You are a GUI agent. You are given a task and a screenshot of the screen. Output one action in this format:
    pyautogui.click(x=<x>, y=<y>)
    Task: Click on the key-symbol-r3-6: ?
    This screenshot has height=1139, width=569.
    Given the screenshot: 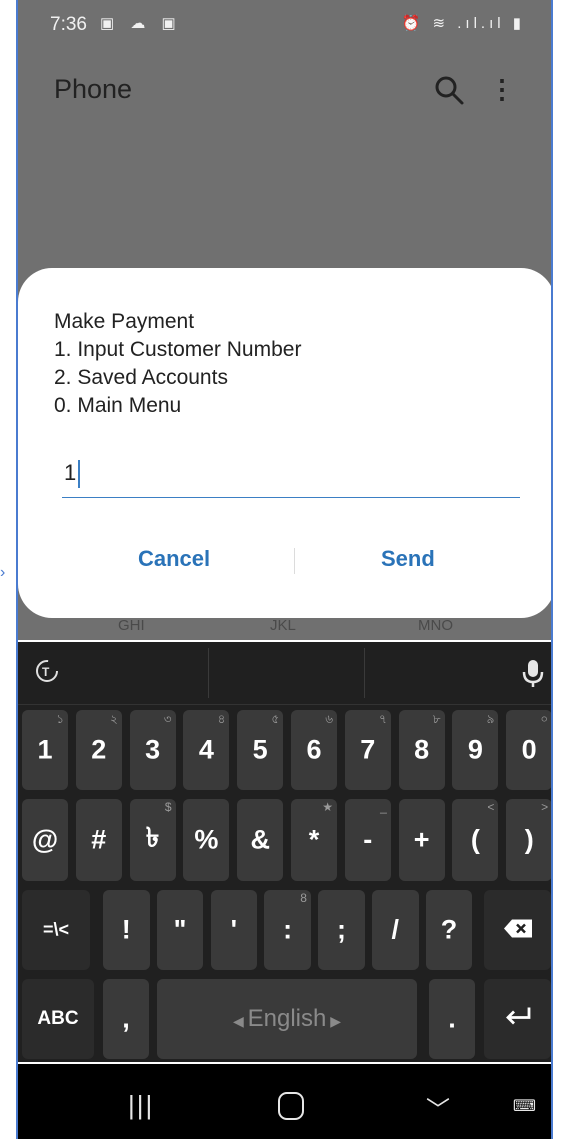 What is the action you would take?
    pyautogui.click(x=449, y=930)
    